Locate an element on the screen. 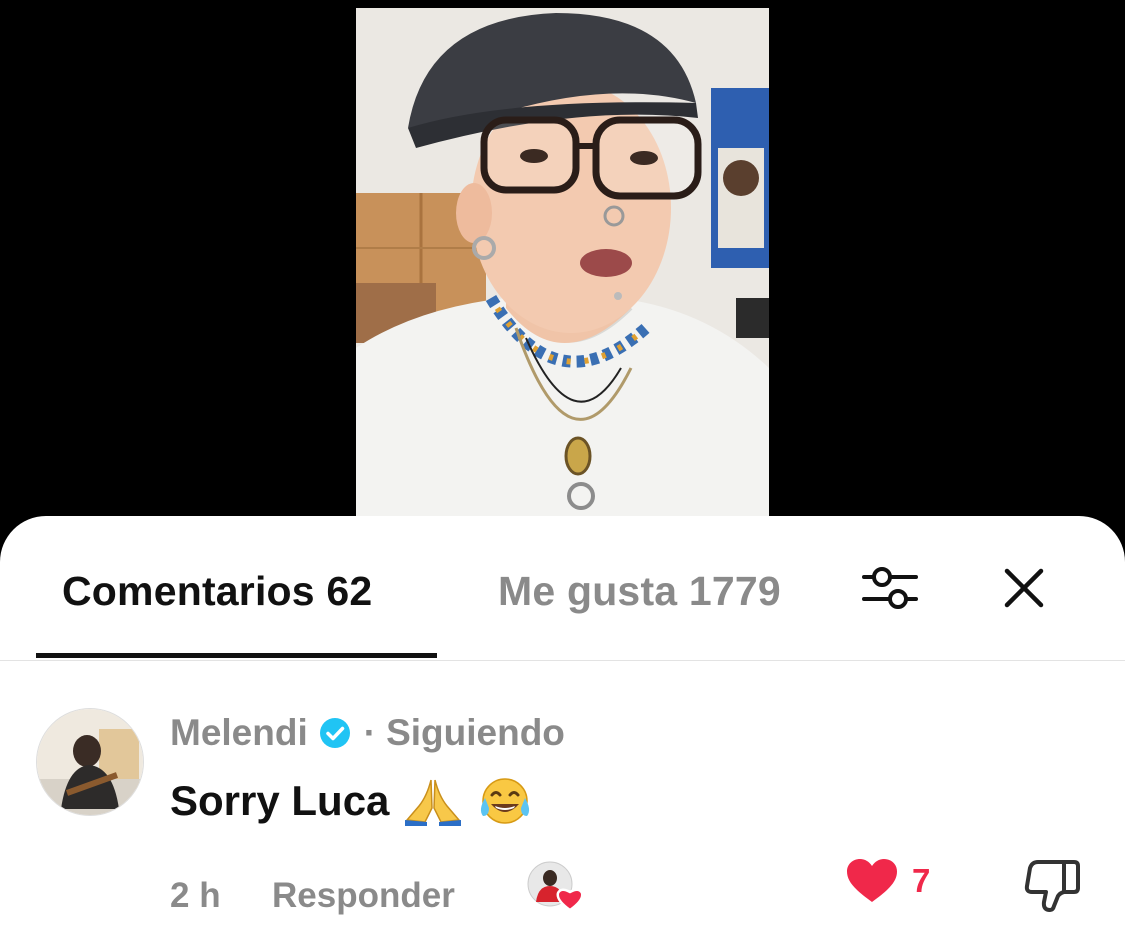 Image resolution: width=1125 pixels, height=940 pixels. creator-liked-badge is located at coordinates (556, 886).